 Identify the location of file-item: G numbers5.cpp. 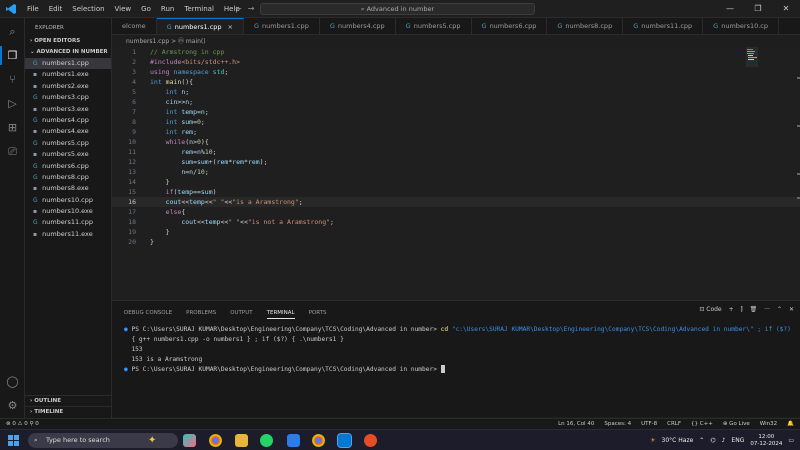
(68, 143).